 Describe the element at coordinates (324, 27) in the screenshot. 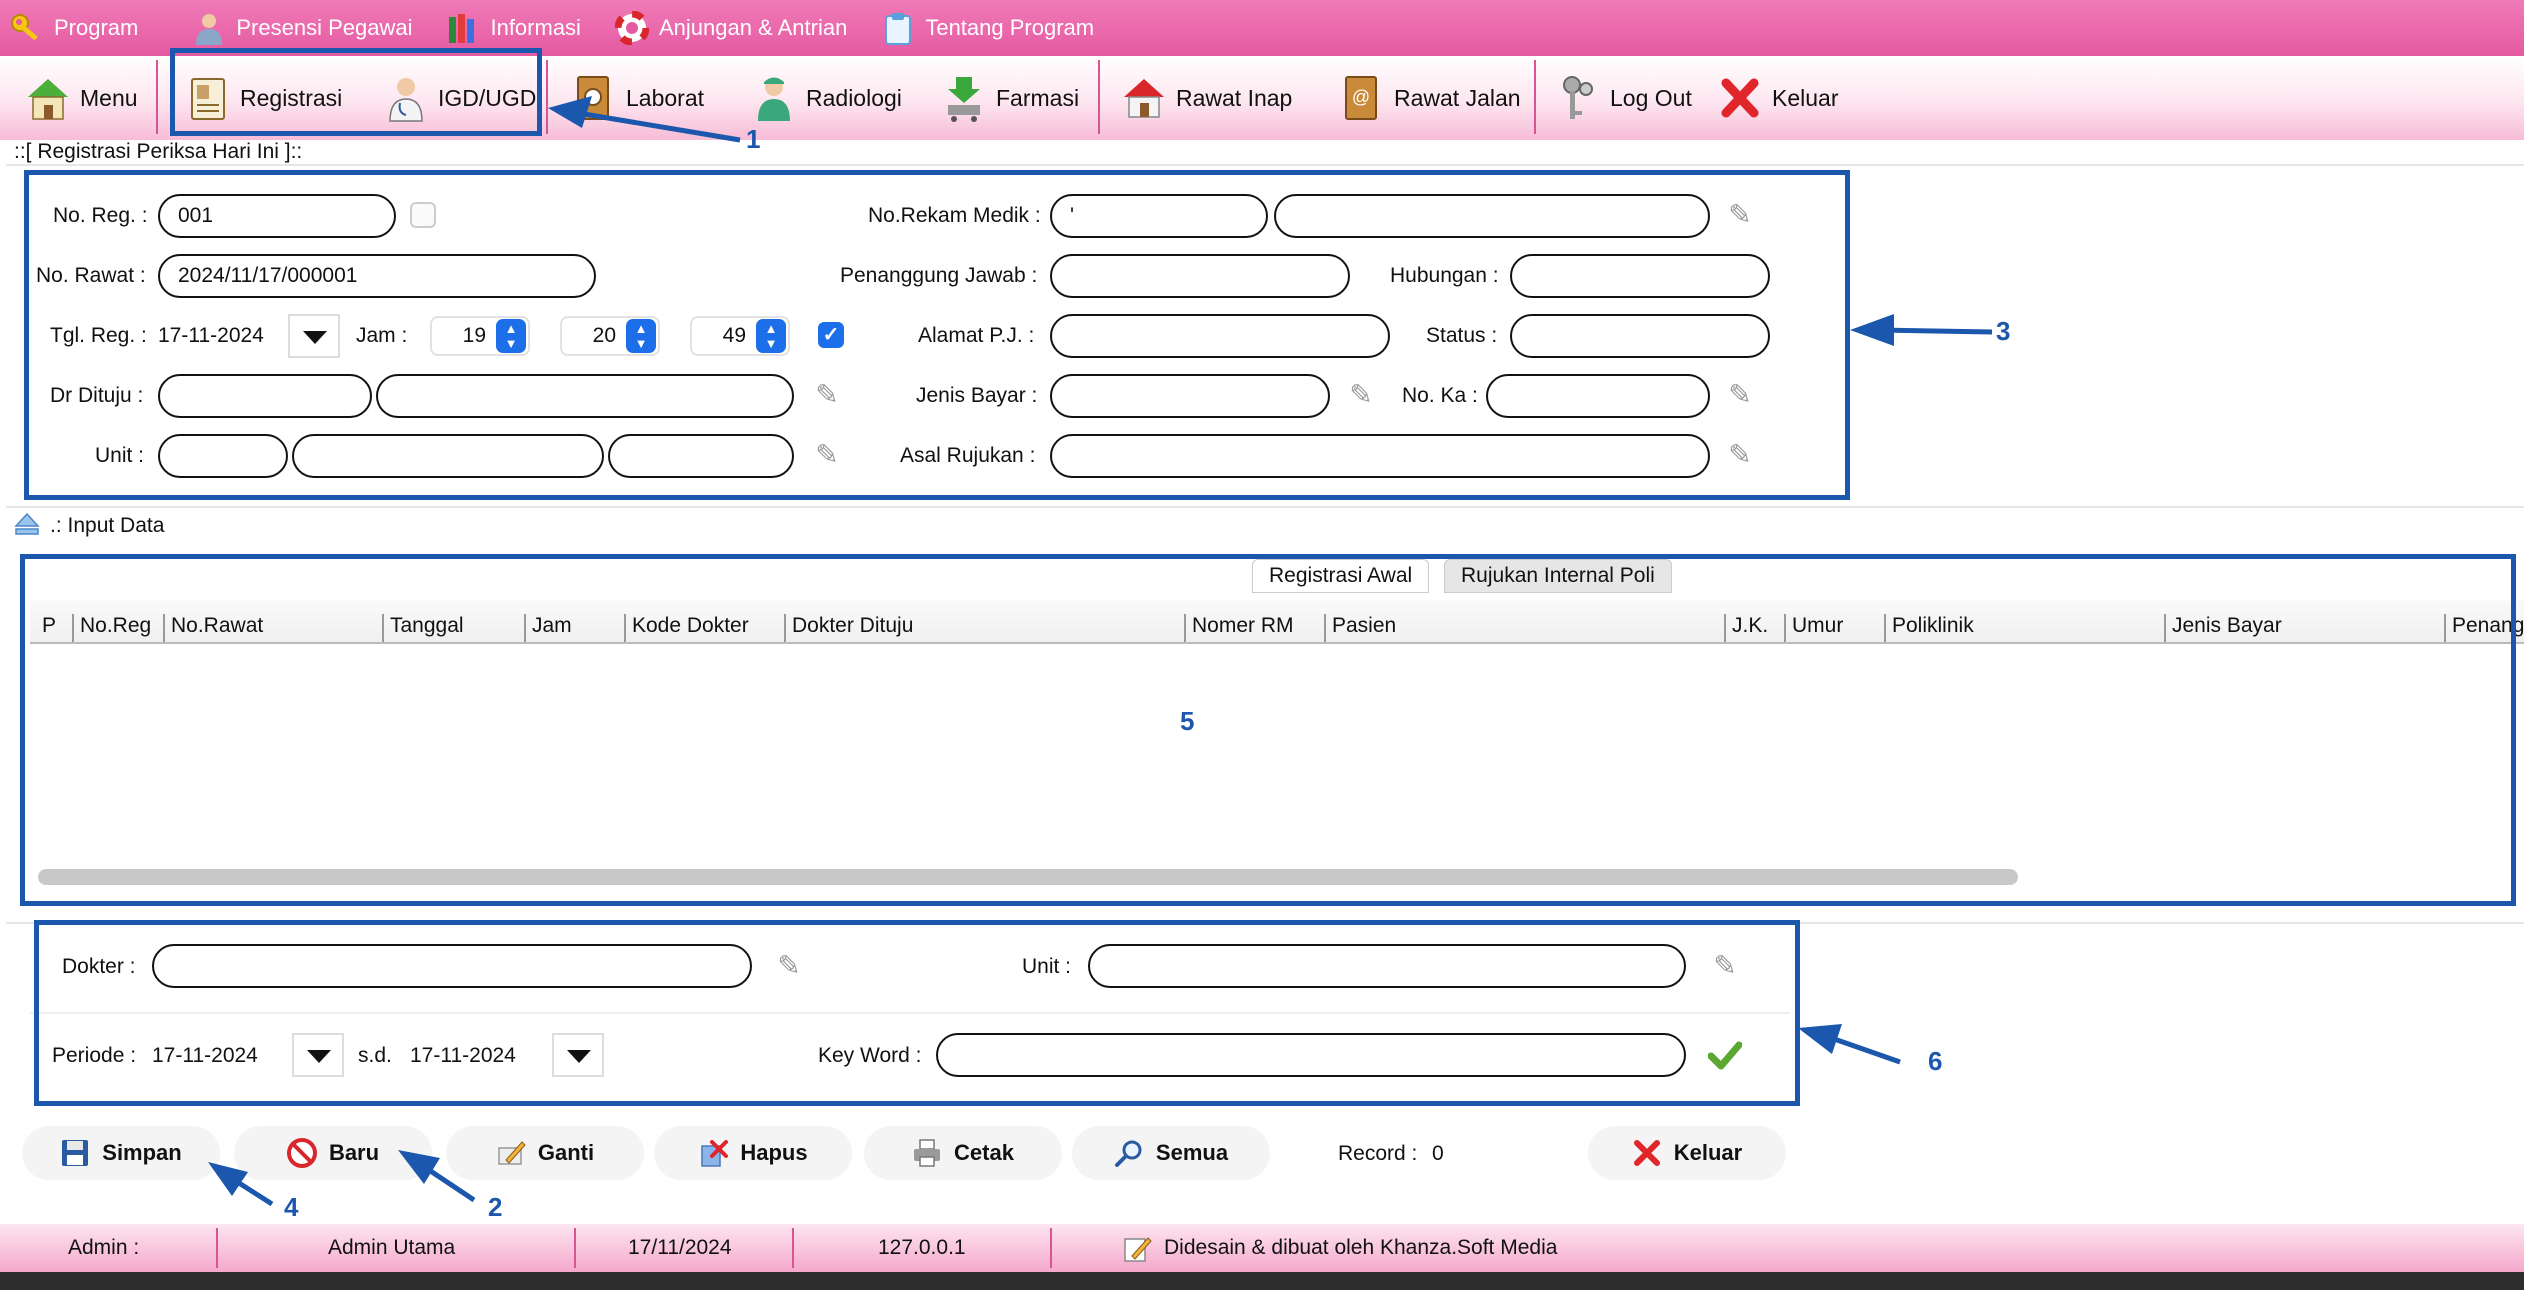

I see `menu-presensi-label: Presensi Pegawai` at that location.